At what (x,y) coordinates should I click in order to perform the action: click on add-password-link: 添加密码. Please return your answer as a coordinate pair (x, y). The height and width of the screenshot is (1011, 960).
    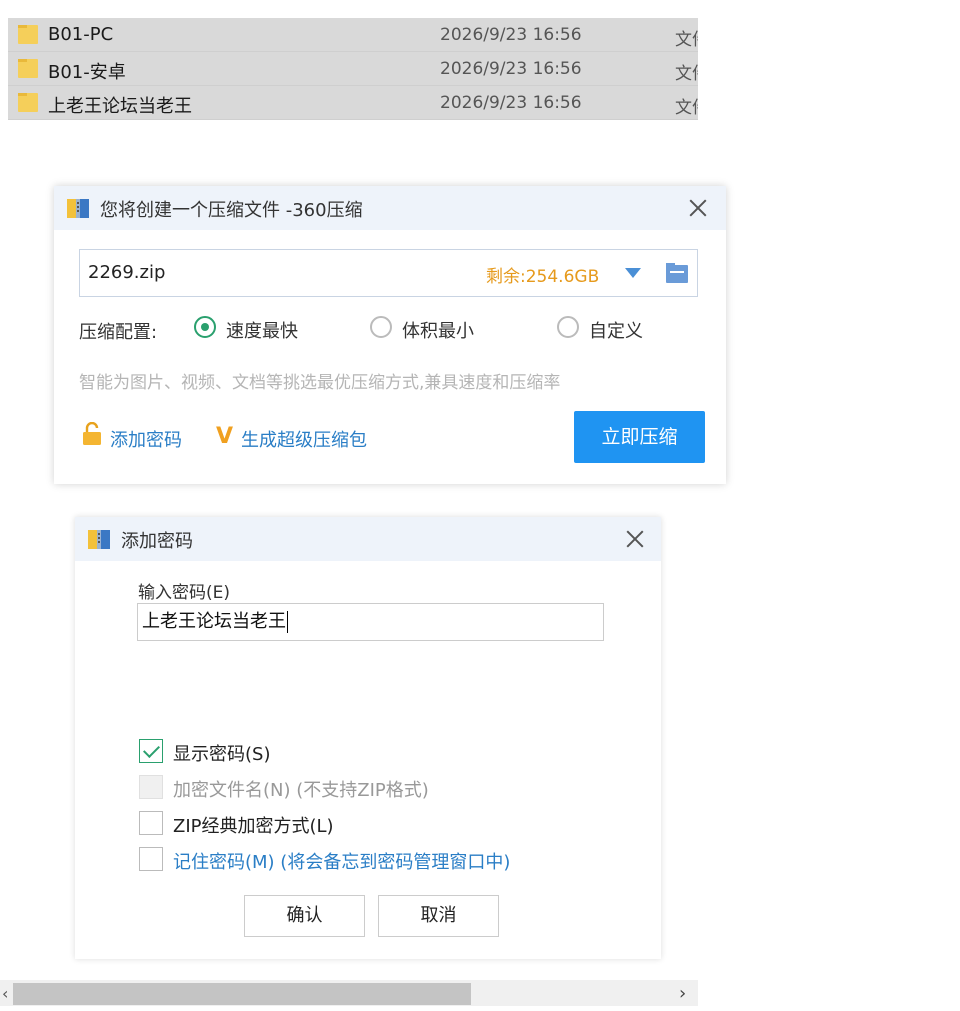
    Looking at the image, I should click on (132, 437).